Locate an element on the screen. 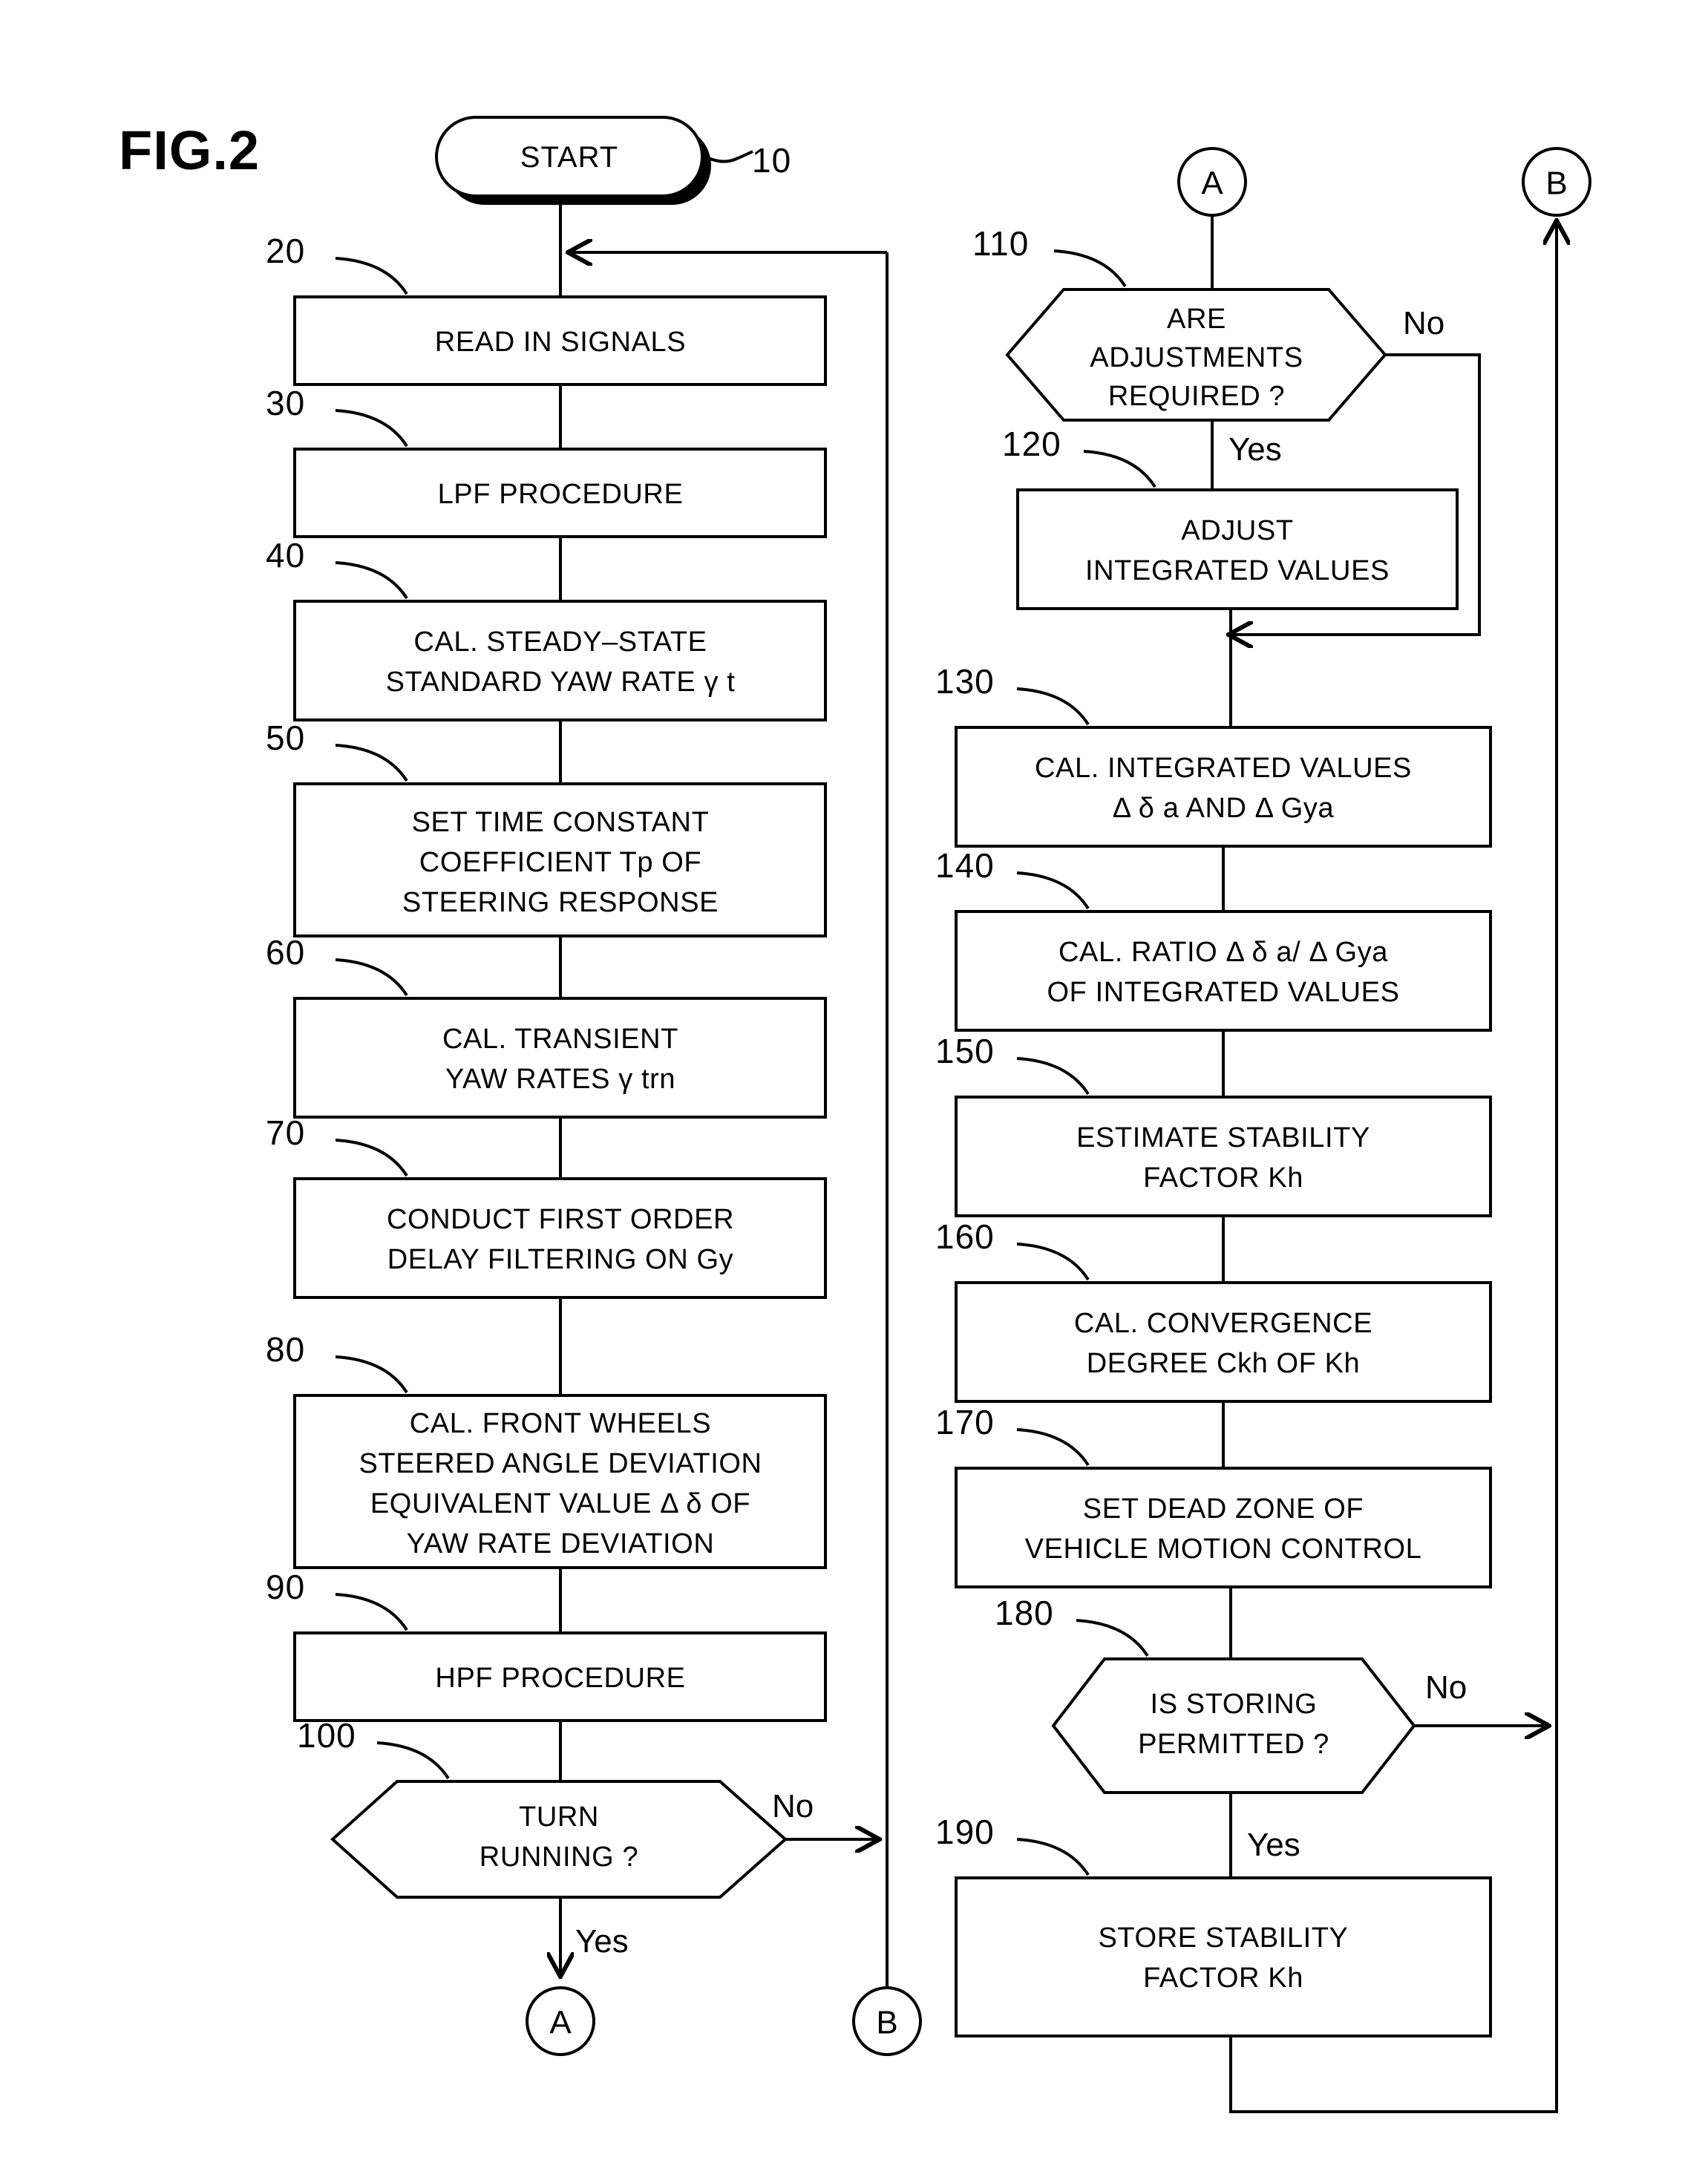 This screenshot has height=2180, width=1708. process-box-80-line-1: CAL. FRONT WHEELS is located at coordinates (560, 1423).